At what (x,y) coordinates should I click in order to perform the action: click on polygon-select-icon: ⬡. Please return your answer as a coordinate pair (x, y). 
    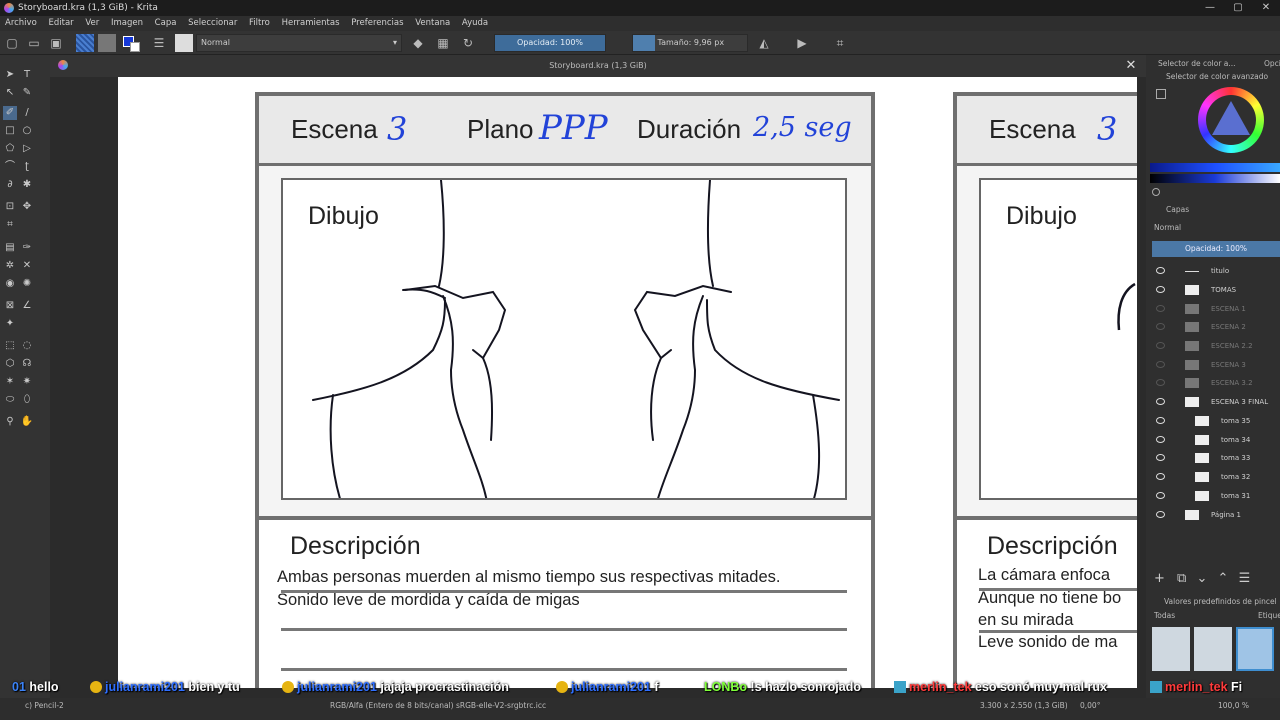
    Looking at the image, I should click on (10, 364).